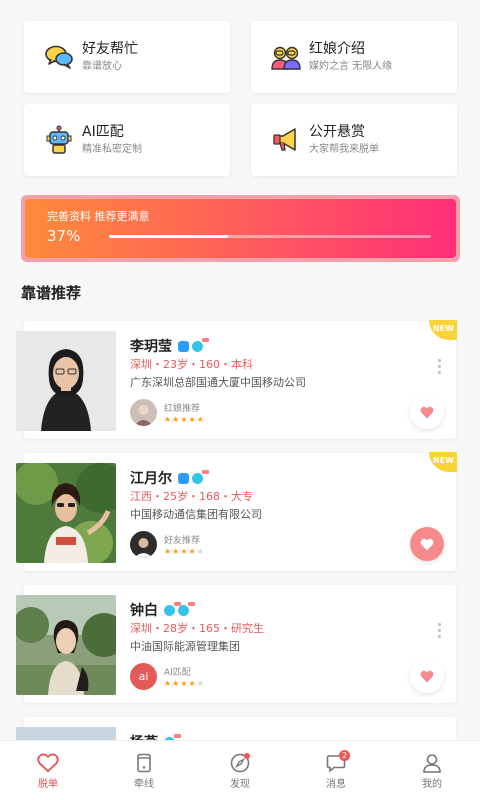  I want to click on member-name: 钟白, so click(144, 611).